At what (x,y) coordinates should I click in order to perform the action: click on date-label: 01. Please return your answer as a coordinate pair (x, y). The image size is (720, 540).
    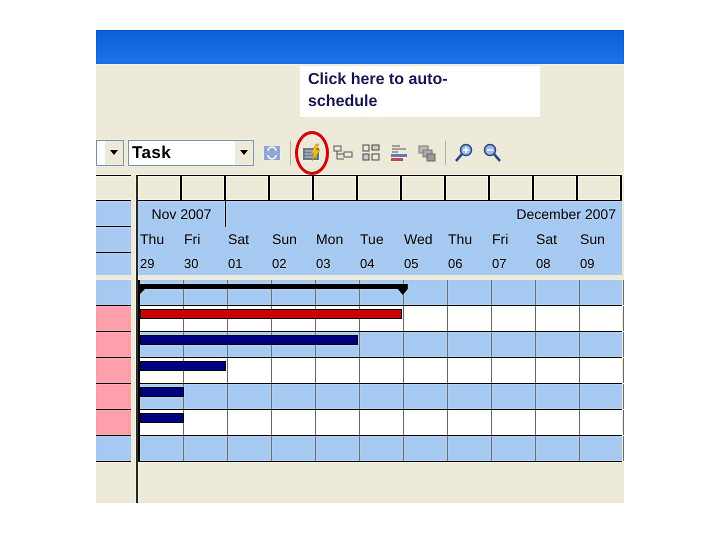
    Looking at the image, I should click on (235, 263).